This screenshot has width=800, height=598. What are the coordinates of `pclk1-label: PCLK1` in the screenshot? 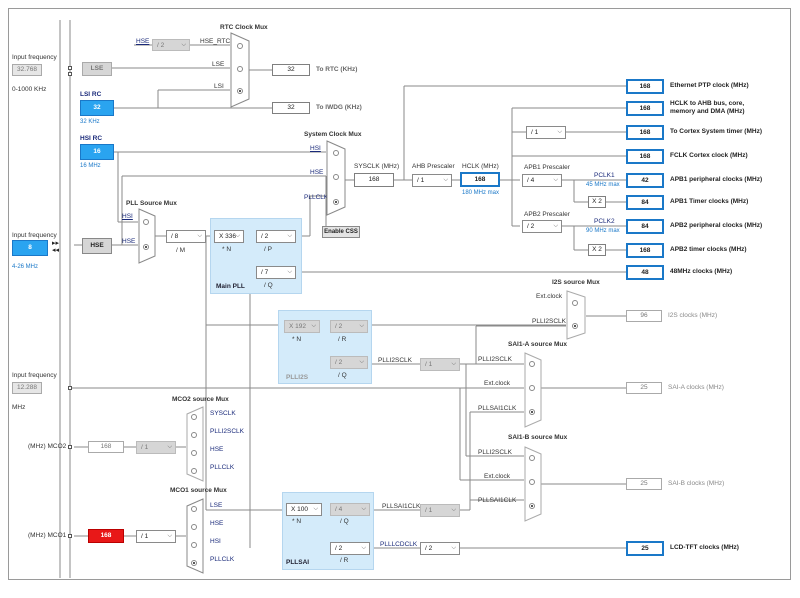 It's located at (604, 175).